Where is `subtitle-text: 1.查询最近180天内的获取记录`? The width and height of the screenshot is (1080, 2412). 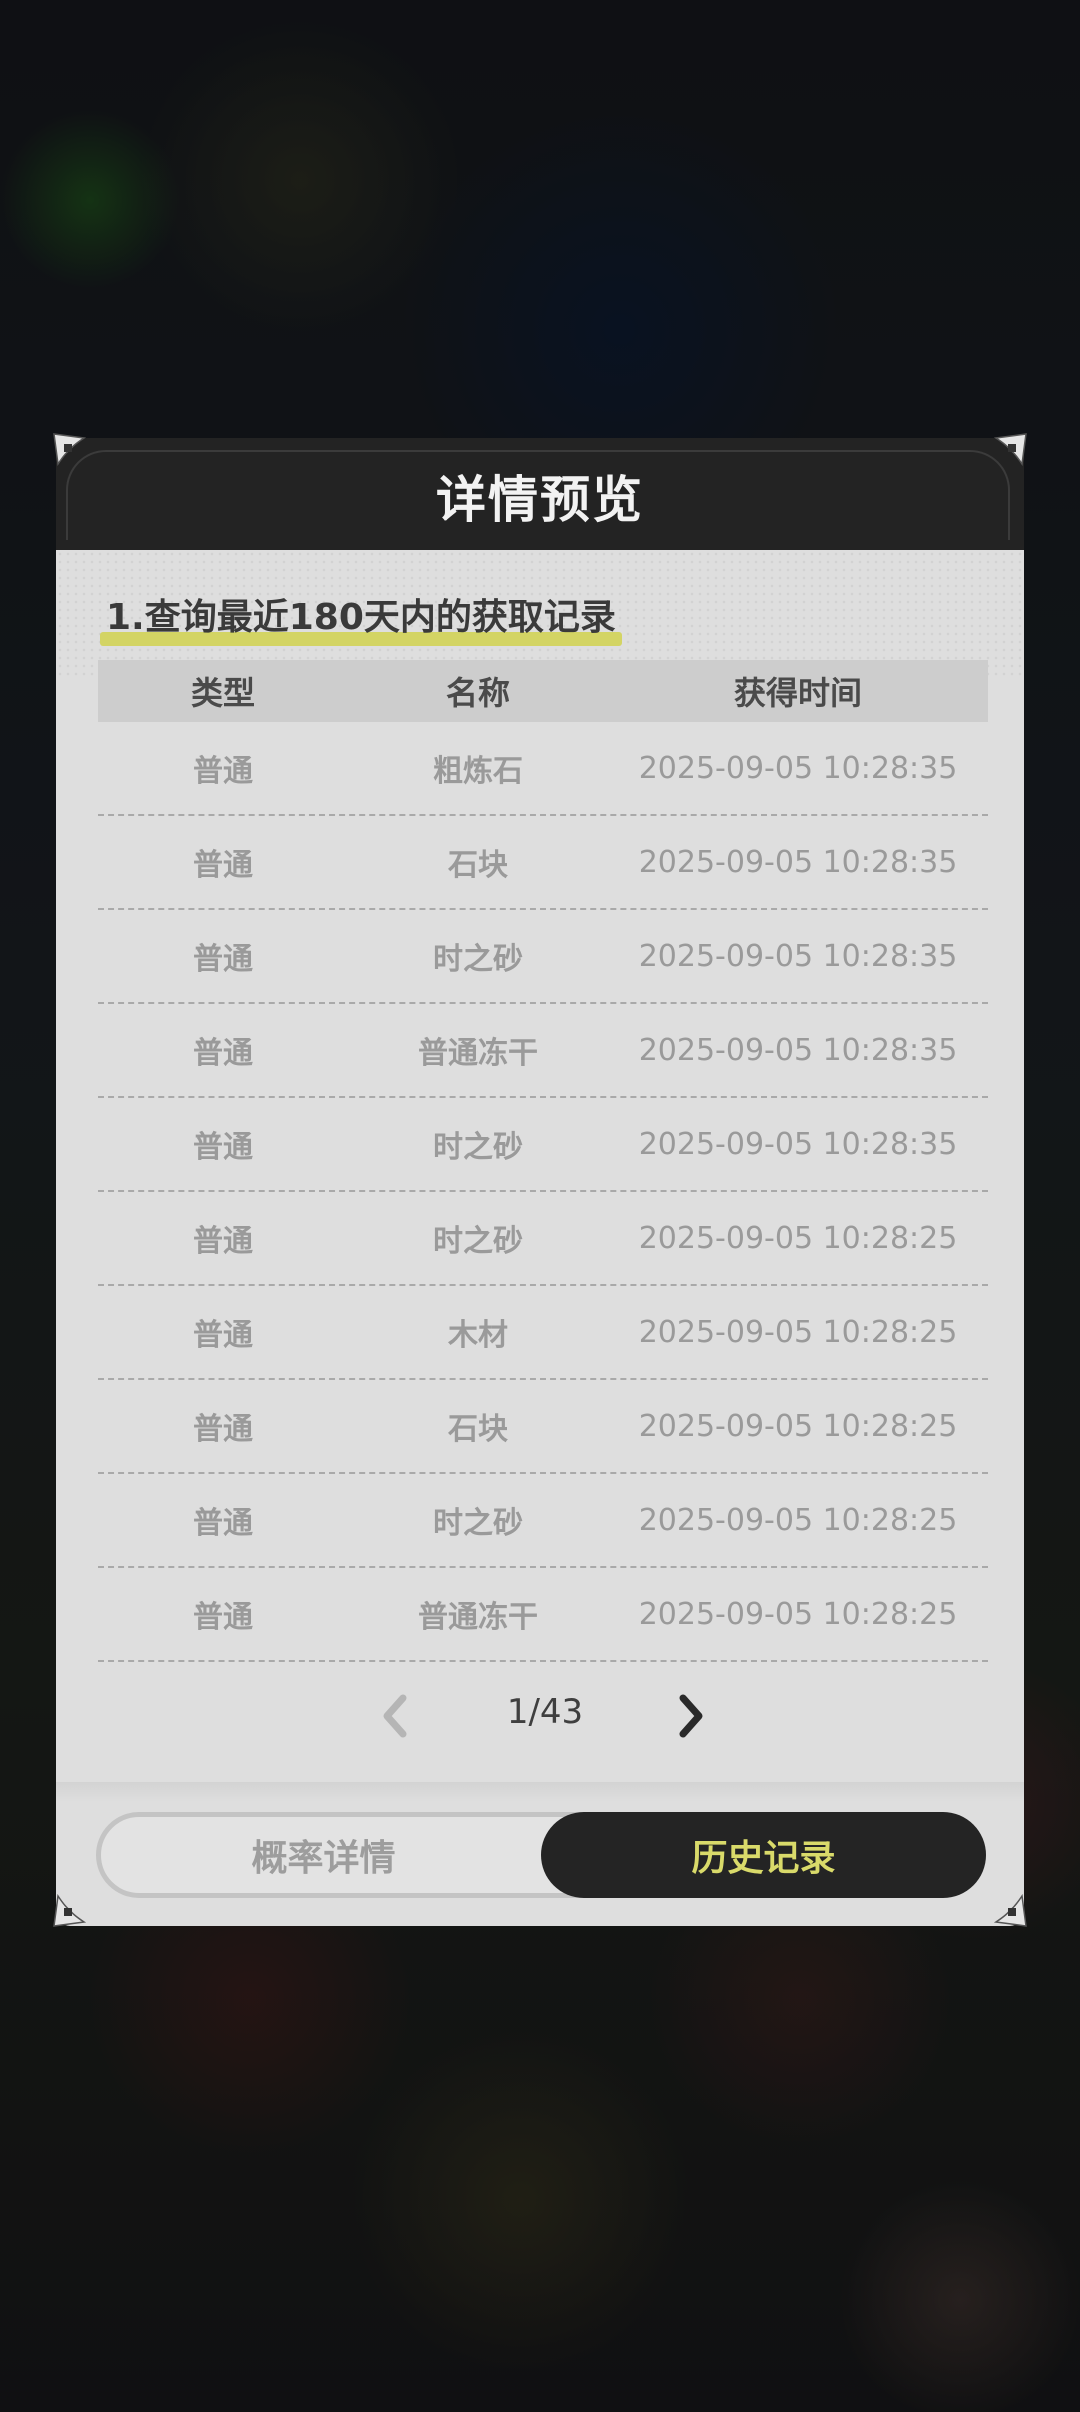
subtitle-text: 1.查询最近180天内的获取记录 is located at coordinates (361, 617).